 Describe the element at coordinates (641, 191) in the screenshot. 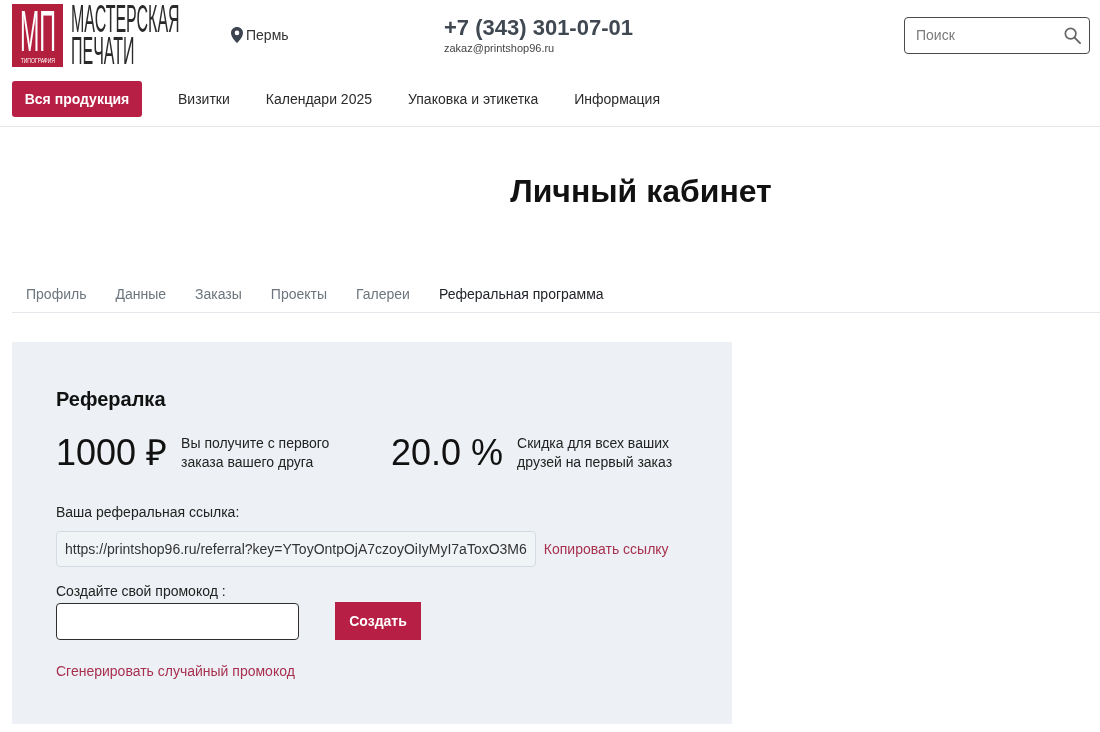

I see `page-title: Личный кабинет` at that location.